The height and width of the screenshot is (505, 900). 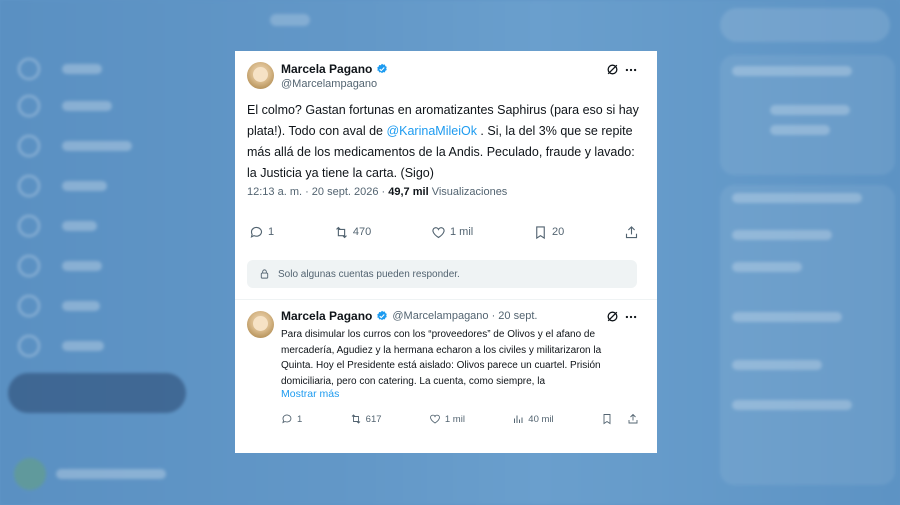 I want to click on timestamp: 12:13 a. m. · 20 sept. 2026 ·, so click(x=316, y=192).